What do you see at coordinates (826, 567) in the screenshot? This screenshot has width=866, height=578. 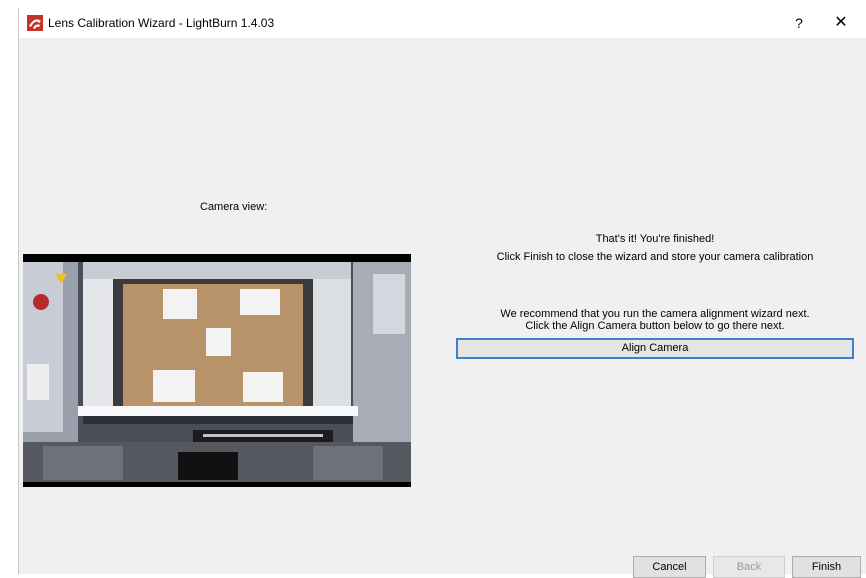 I see `finish-button: Finish` at bounding box center [826, 567].